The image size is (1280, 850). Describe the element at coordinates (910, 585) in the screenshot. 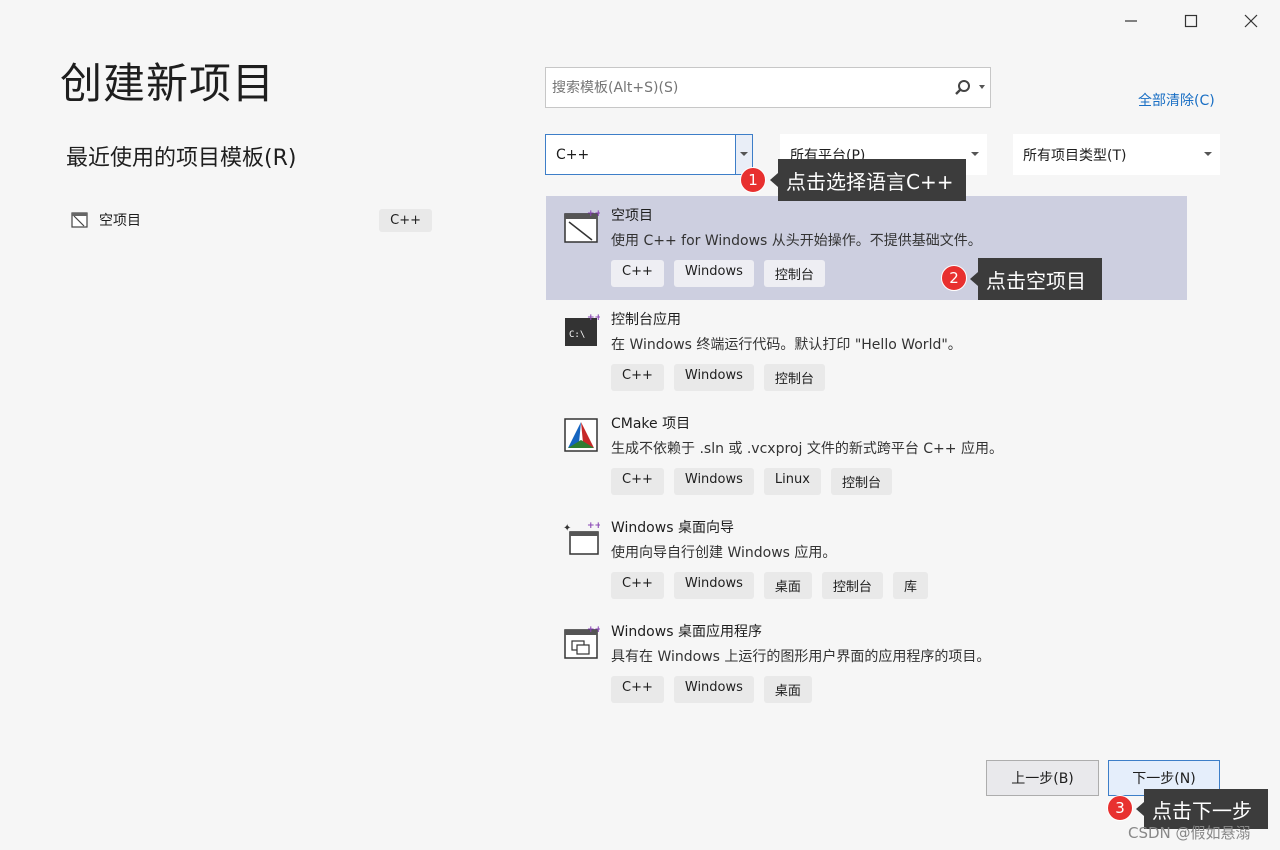

I see `template-tag: 库` at that location.